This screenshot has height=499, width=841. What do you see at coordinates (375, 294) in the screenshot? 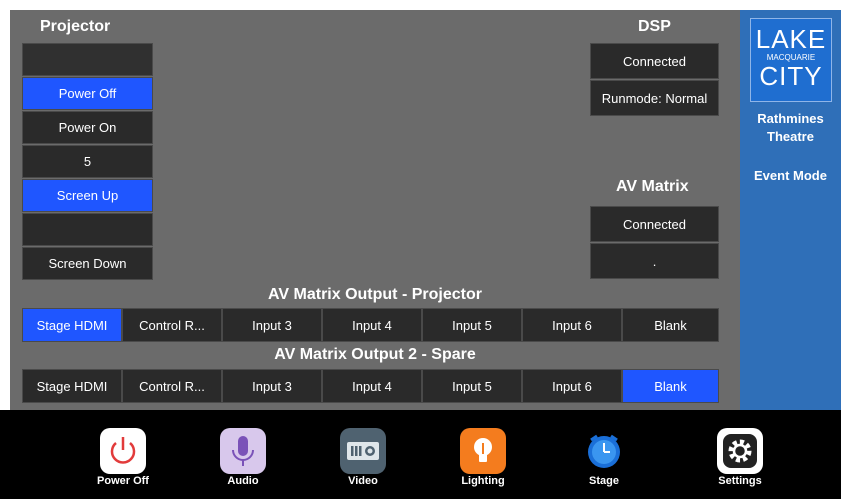
I see `output1-title: AV Matrix Output - Projector` at bounding box center [375, 294].